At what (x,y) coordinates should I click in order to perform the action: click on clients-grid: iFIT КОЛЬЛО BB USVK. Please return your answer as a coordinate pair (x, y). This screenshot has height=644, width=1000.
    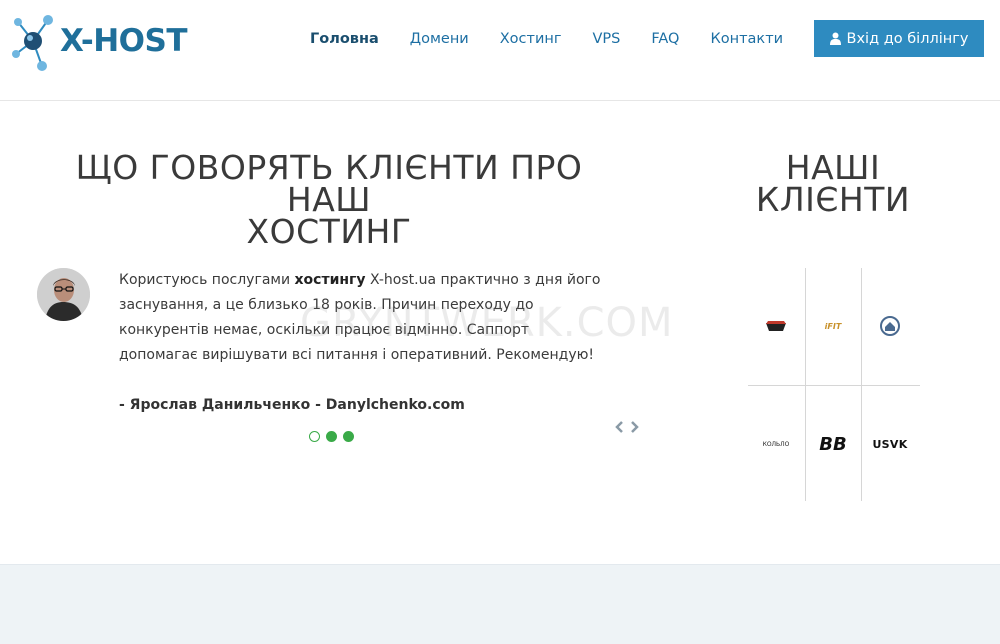
    Looking at the image, I should click on (834, 384).